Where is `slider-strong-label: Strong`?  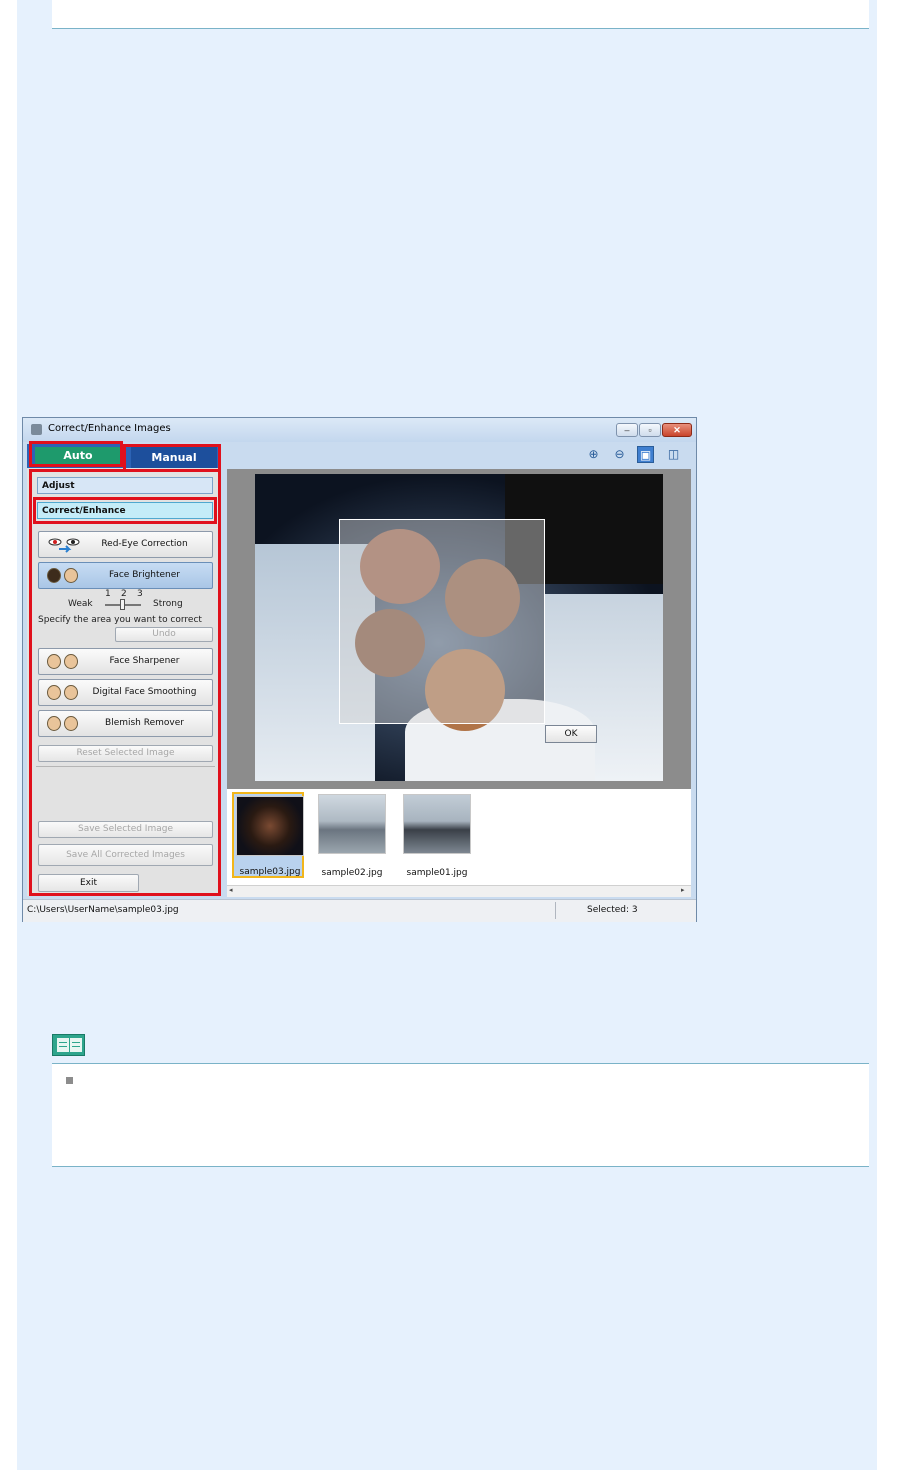 slider-strong-label: Strong is located at coordinates (168, 604).